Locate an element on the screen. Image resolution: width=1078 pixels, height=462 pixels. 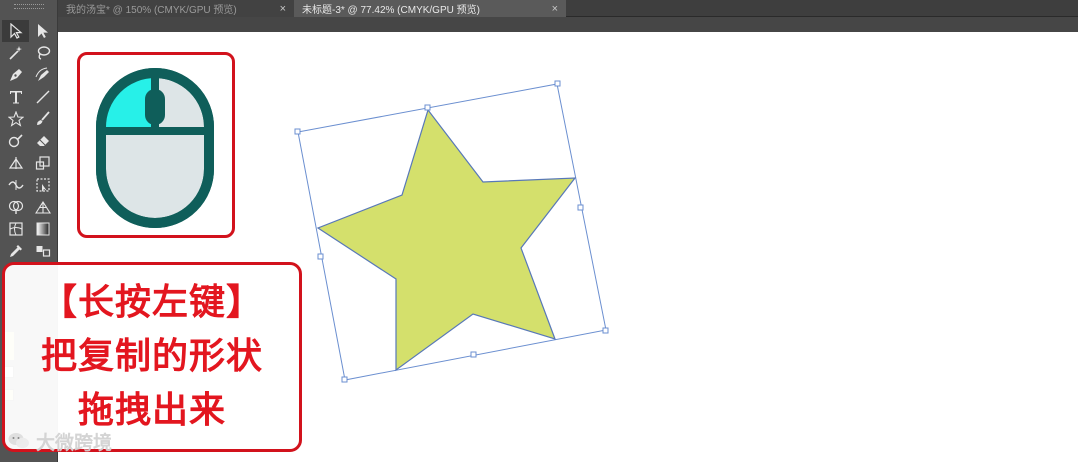
panel-grip is located at coordinates (29, 6).